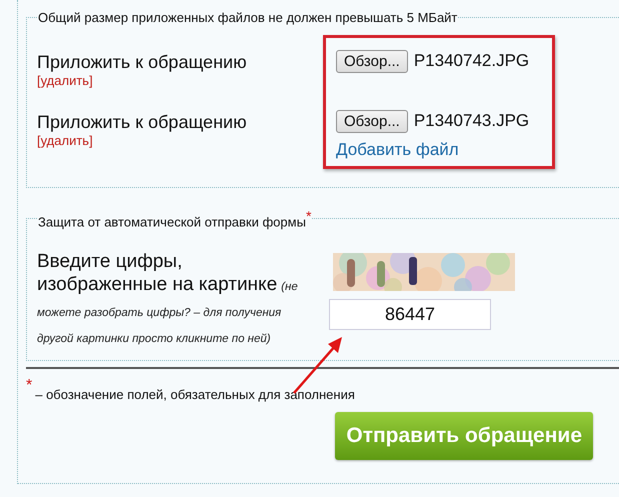 The width and height of the screenshot is (619, 497). Describe the element at coordinates (172, 222) in the screenshot. I see `fieldset-legend: Защита от автоматической отправки формы` at that location.